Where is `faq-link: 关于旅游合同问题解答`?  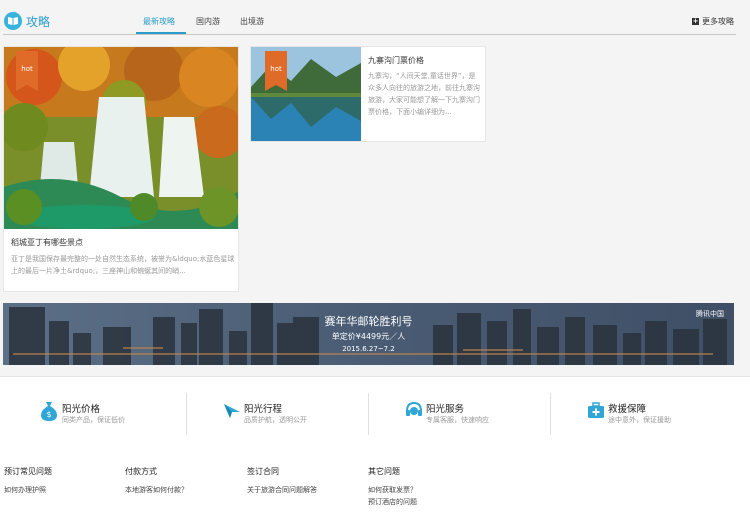 faq-link: 关于旅游合同问题解答 is located at coordinates (282, 490).